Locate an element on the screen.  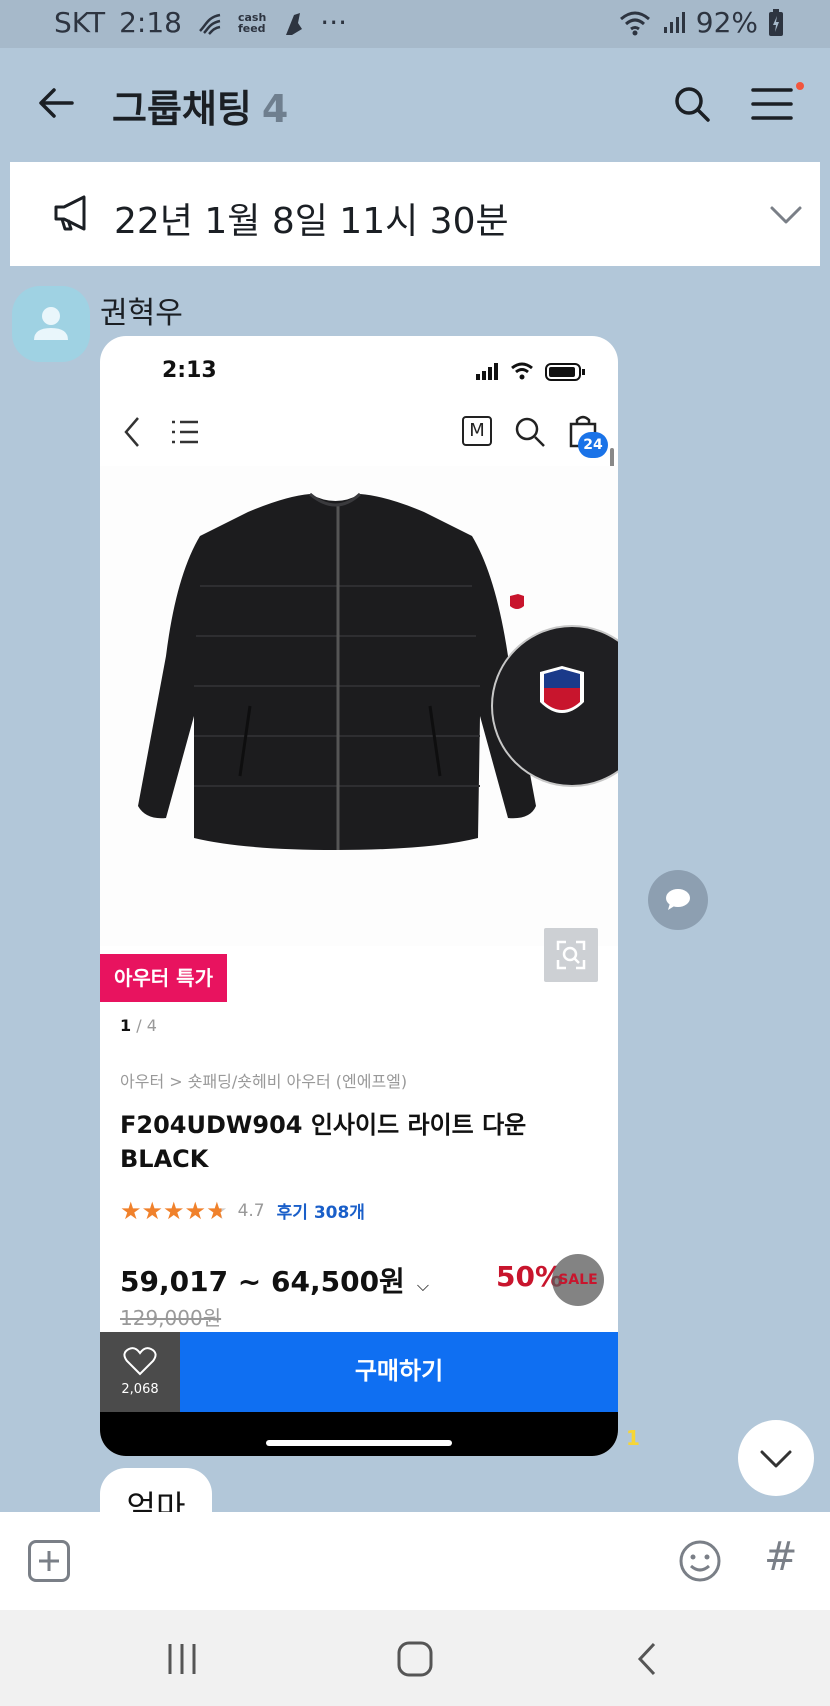
notice-banner: 22년 1월 8일 11시 30분 is located at coordinates (415, 214).